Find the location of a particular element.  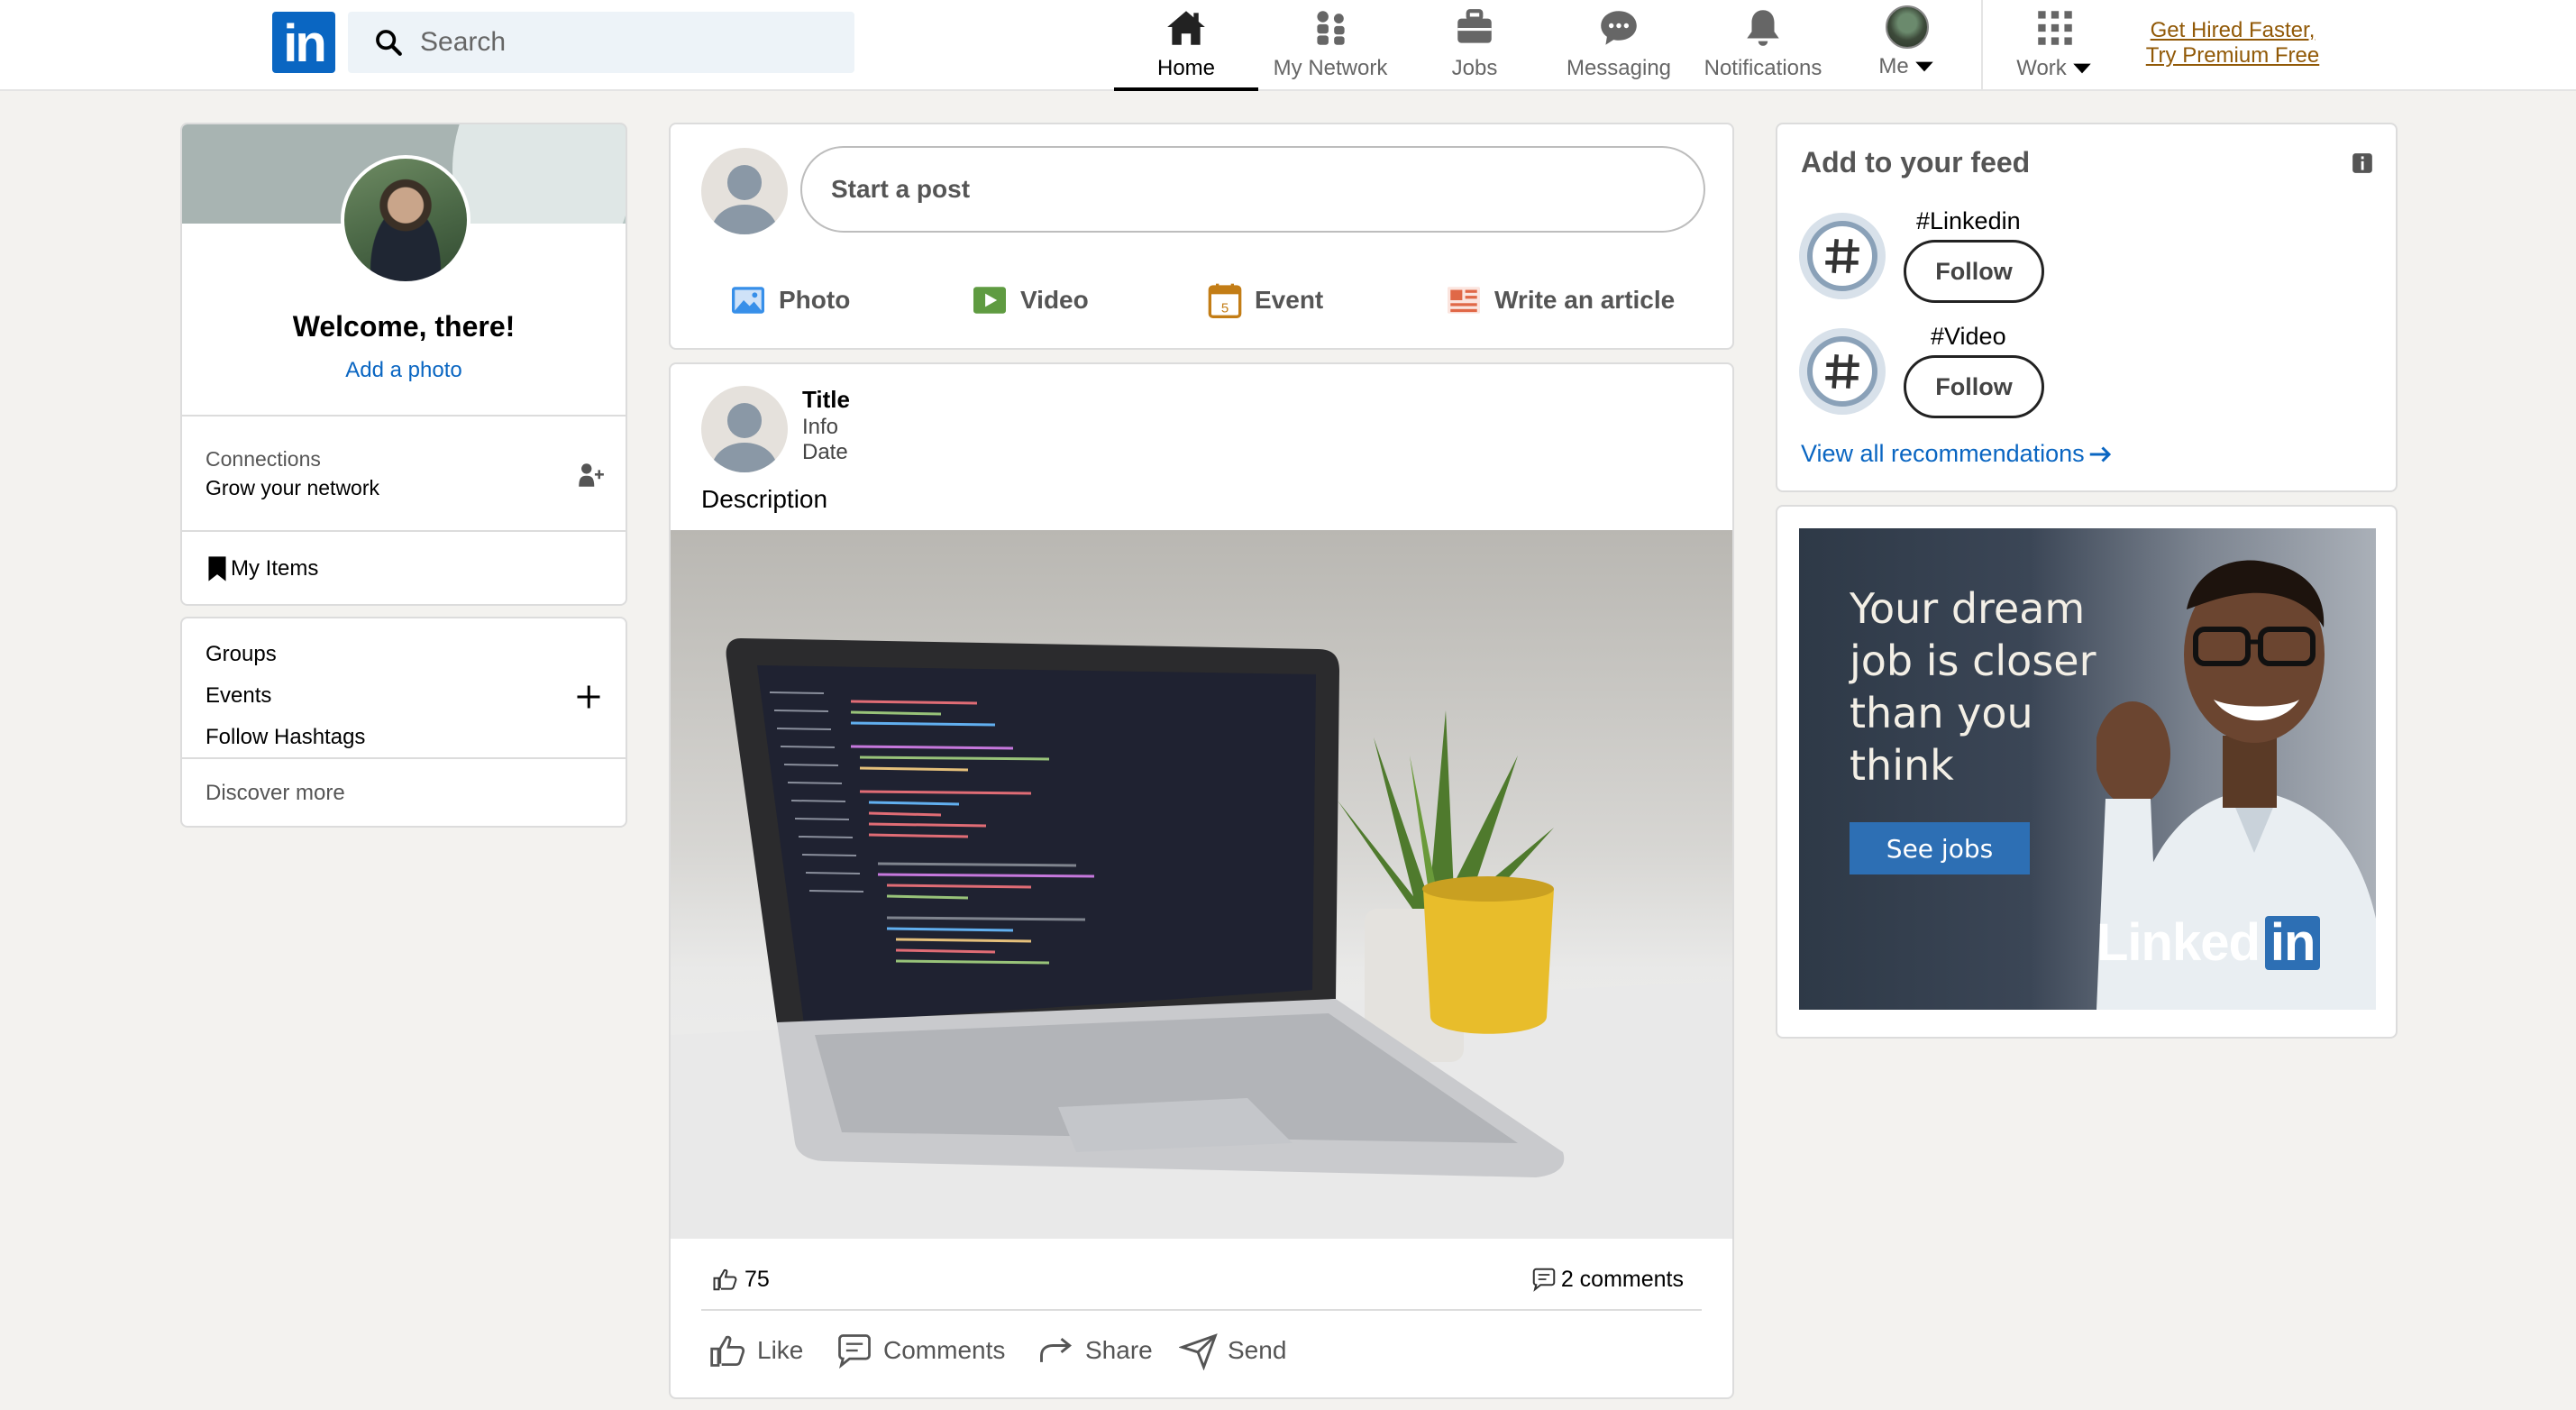

video-button: Video is located at coordinates (1030, 300).